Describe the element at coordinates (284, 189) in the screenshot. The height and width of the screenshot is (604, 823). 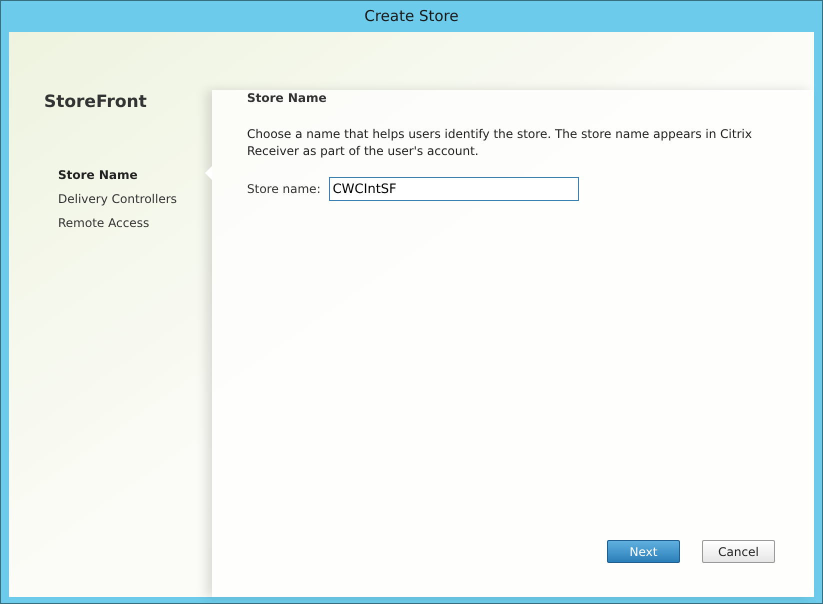
I see `field-label: Store name:` at that location.